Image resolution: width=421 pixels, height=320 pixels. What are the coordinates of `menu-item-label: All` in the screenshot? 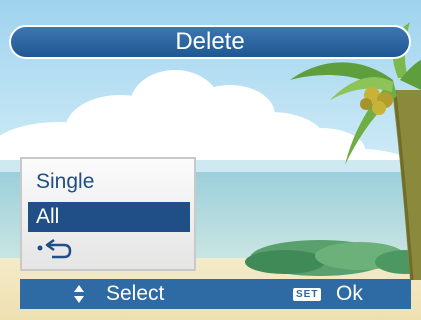 It's located at (48, 216).